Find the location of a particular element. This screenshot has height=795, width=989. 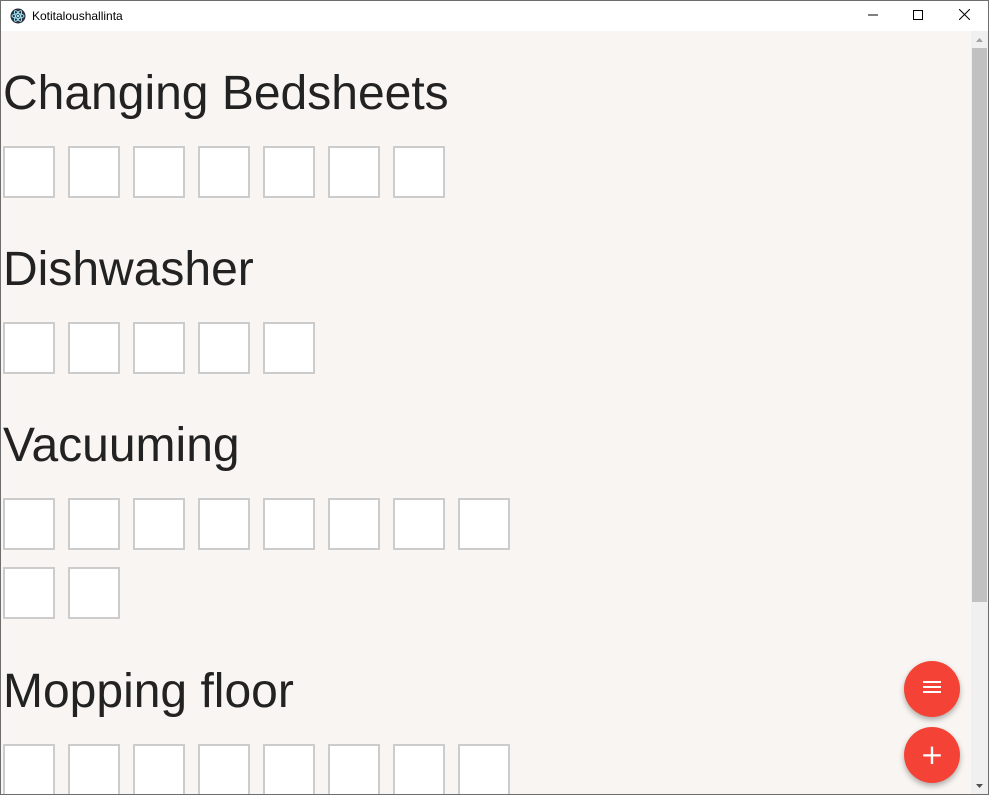

section-title-vacuuming: Vacuuming is located at coordinates (121, 445).